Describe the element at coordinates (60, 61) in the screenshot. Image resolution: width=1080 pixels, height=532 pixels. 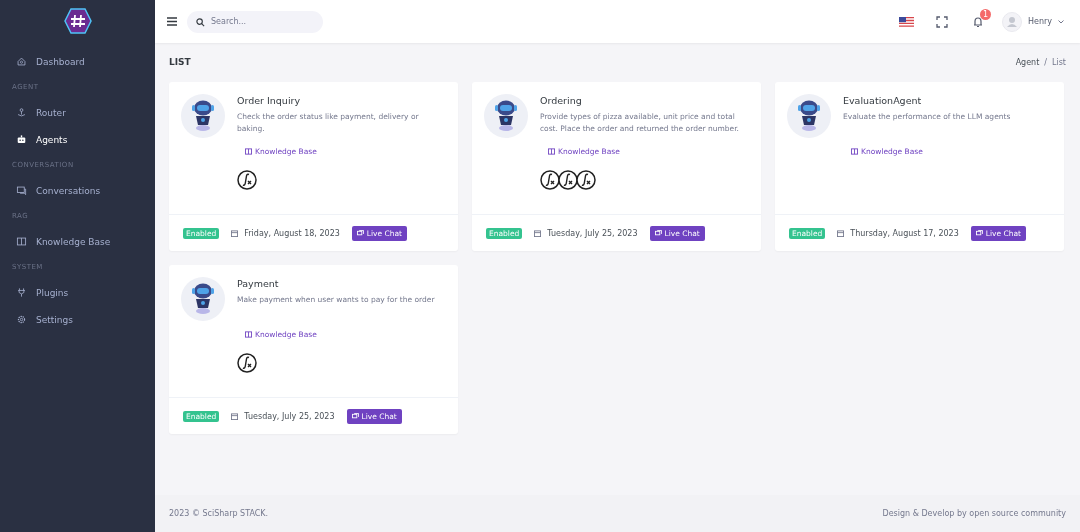
I see `nav-label: Dashboard` at that location.